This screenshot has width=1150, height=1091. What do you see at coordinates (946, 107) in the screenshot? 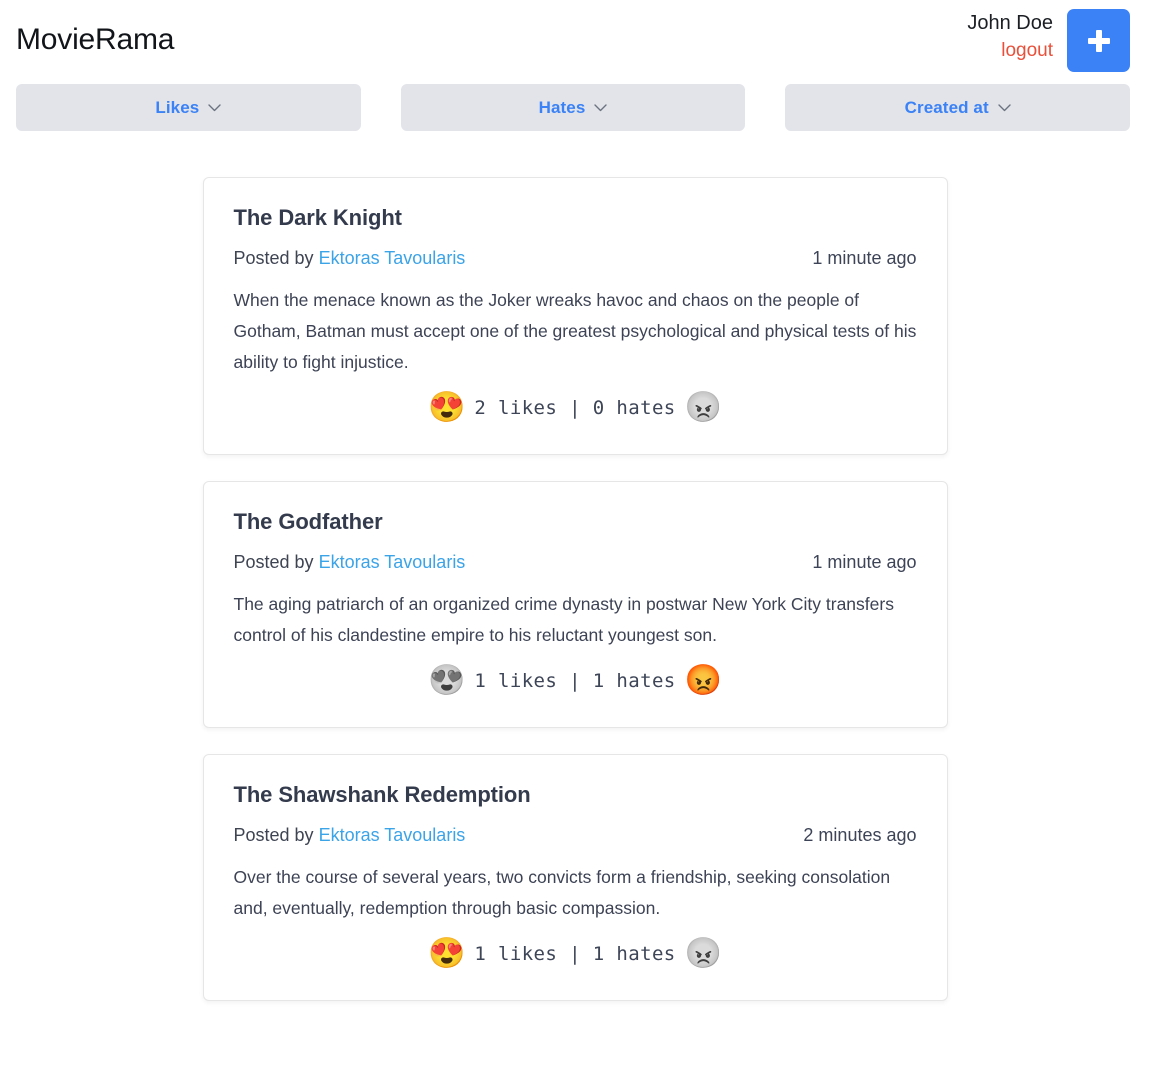
I see `sort-button-created-at-label: Created at` at bounding box center [946, 107].